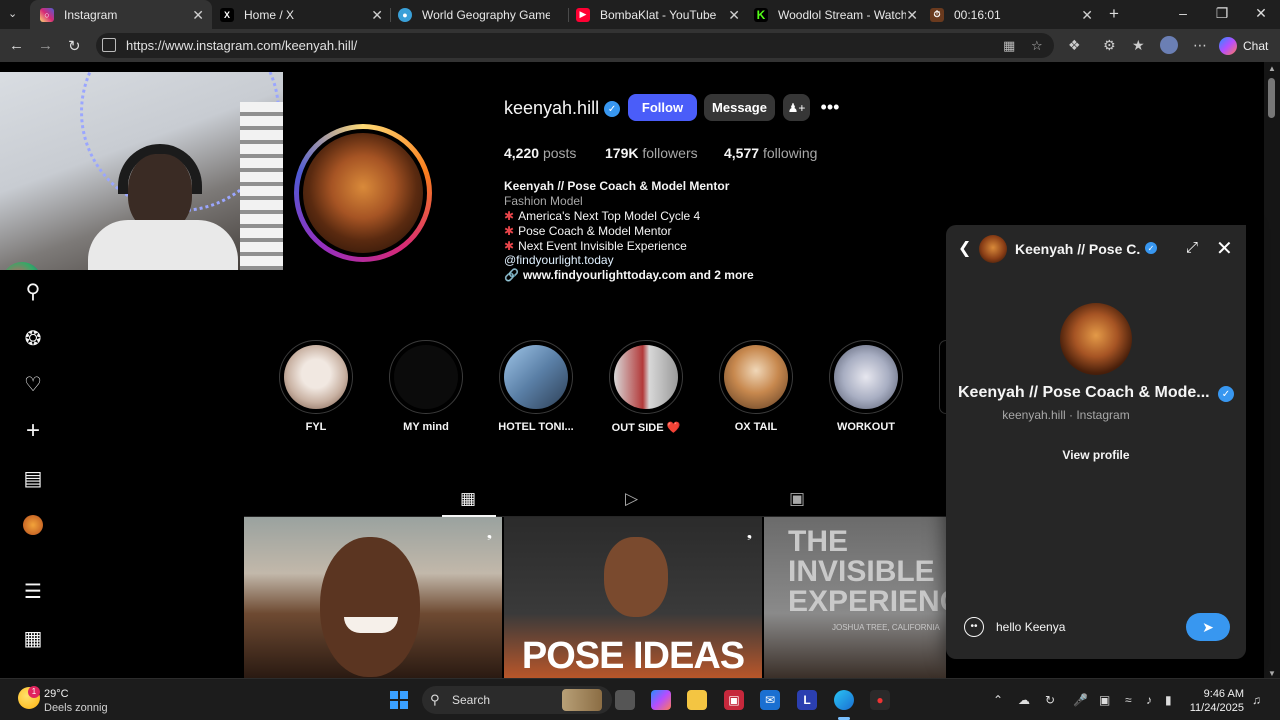  What do you see at coordinates (1168, 700) in the screenshot?
I see `battery-icon: ▮` at bounding box center [1168, 700].